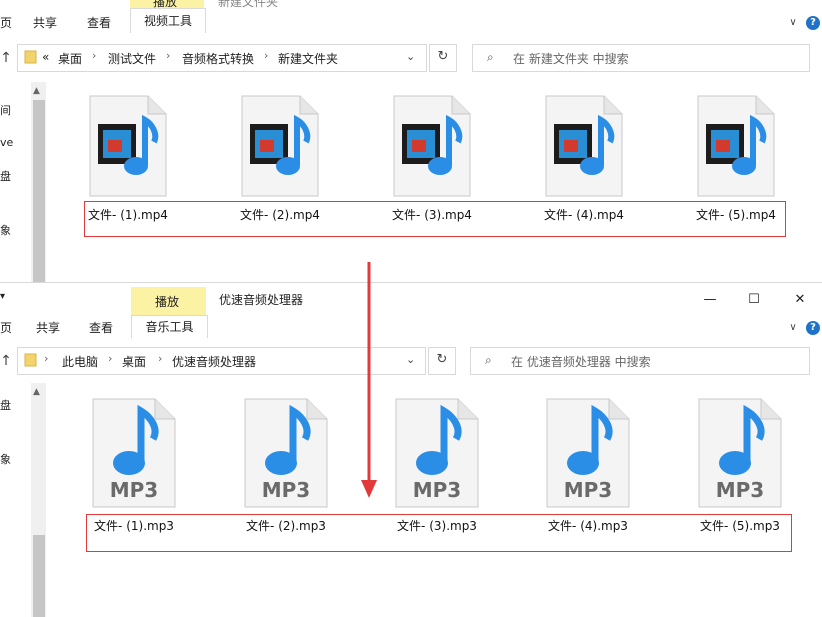 This screenshot has height=617, width=822. I want to click on minimize-icon: —, so click(710, 300).